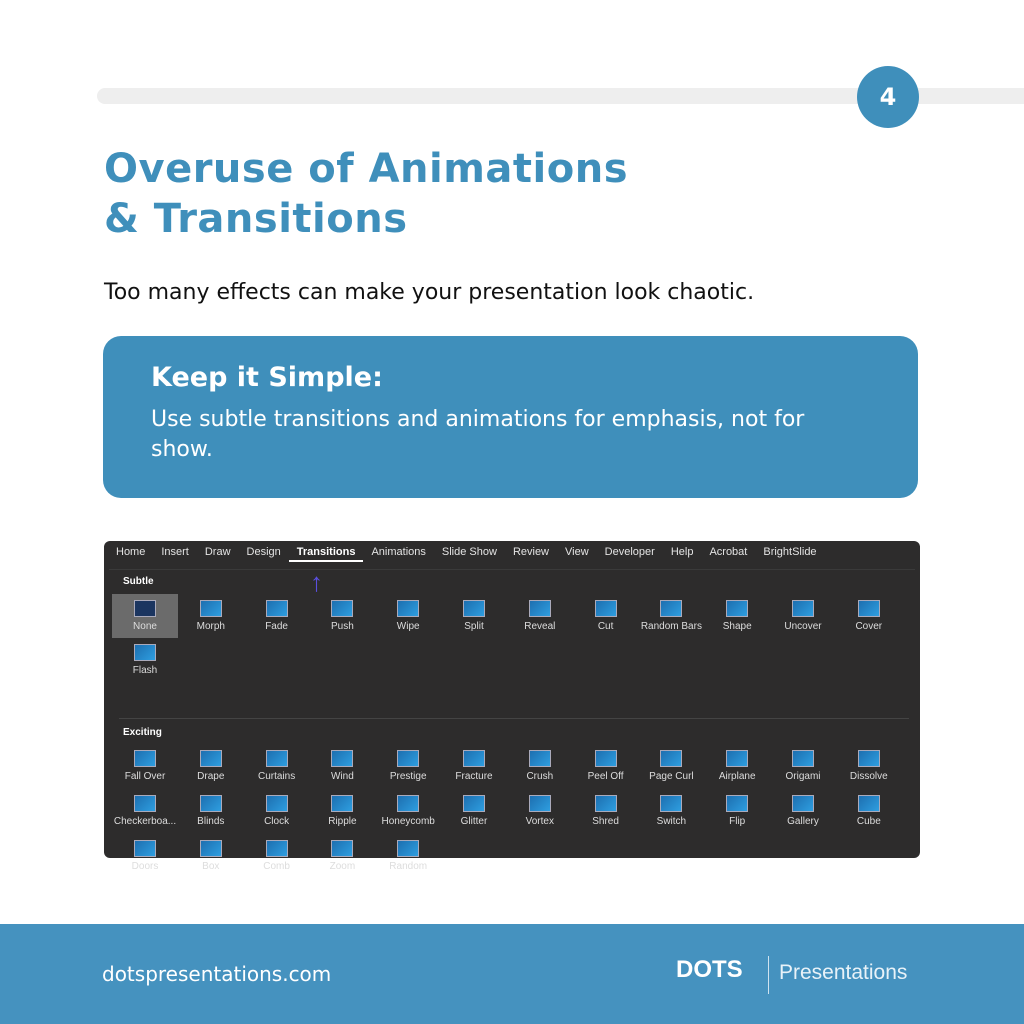 The height and width of the screenshot is (1024, 1024). What do you see at coordinates (539, 821) in the screenshot?
I see `transition-label: Vortex` at bounding box center [539, 821].